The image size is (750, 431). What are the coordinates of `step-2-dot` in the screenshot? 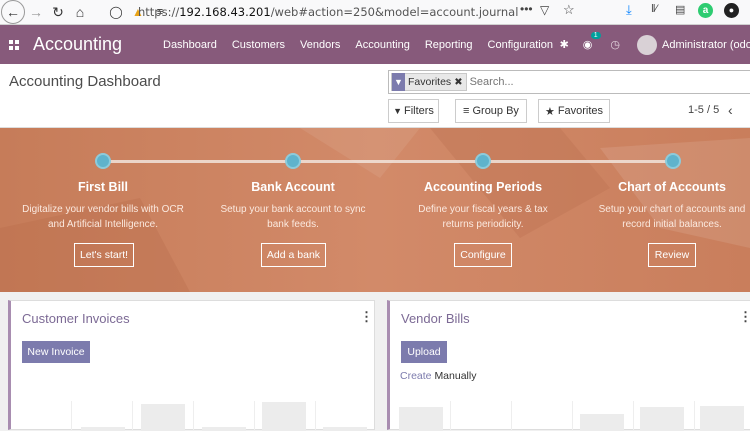 It's located at (293, 161).